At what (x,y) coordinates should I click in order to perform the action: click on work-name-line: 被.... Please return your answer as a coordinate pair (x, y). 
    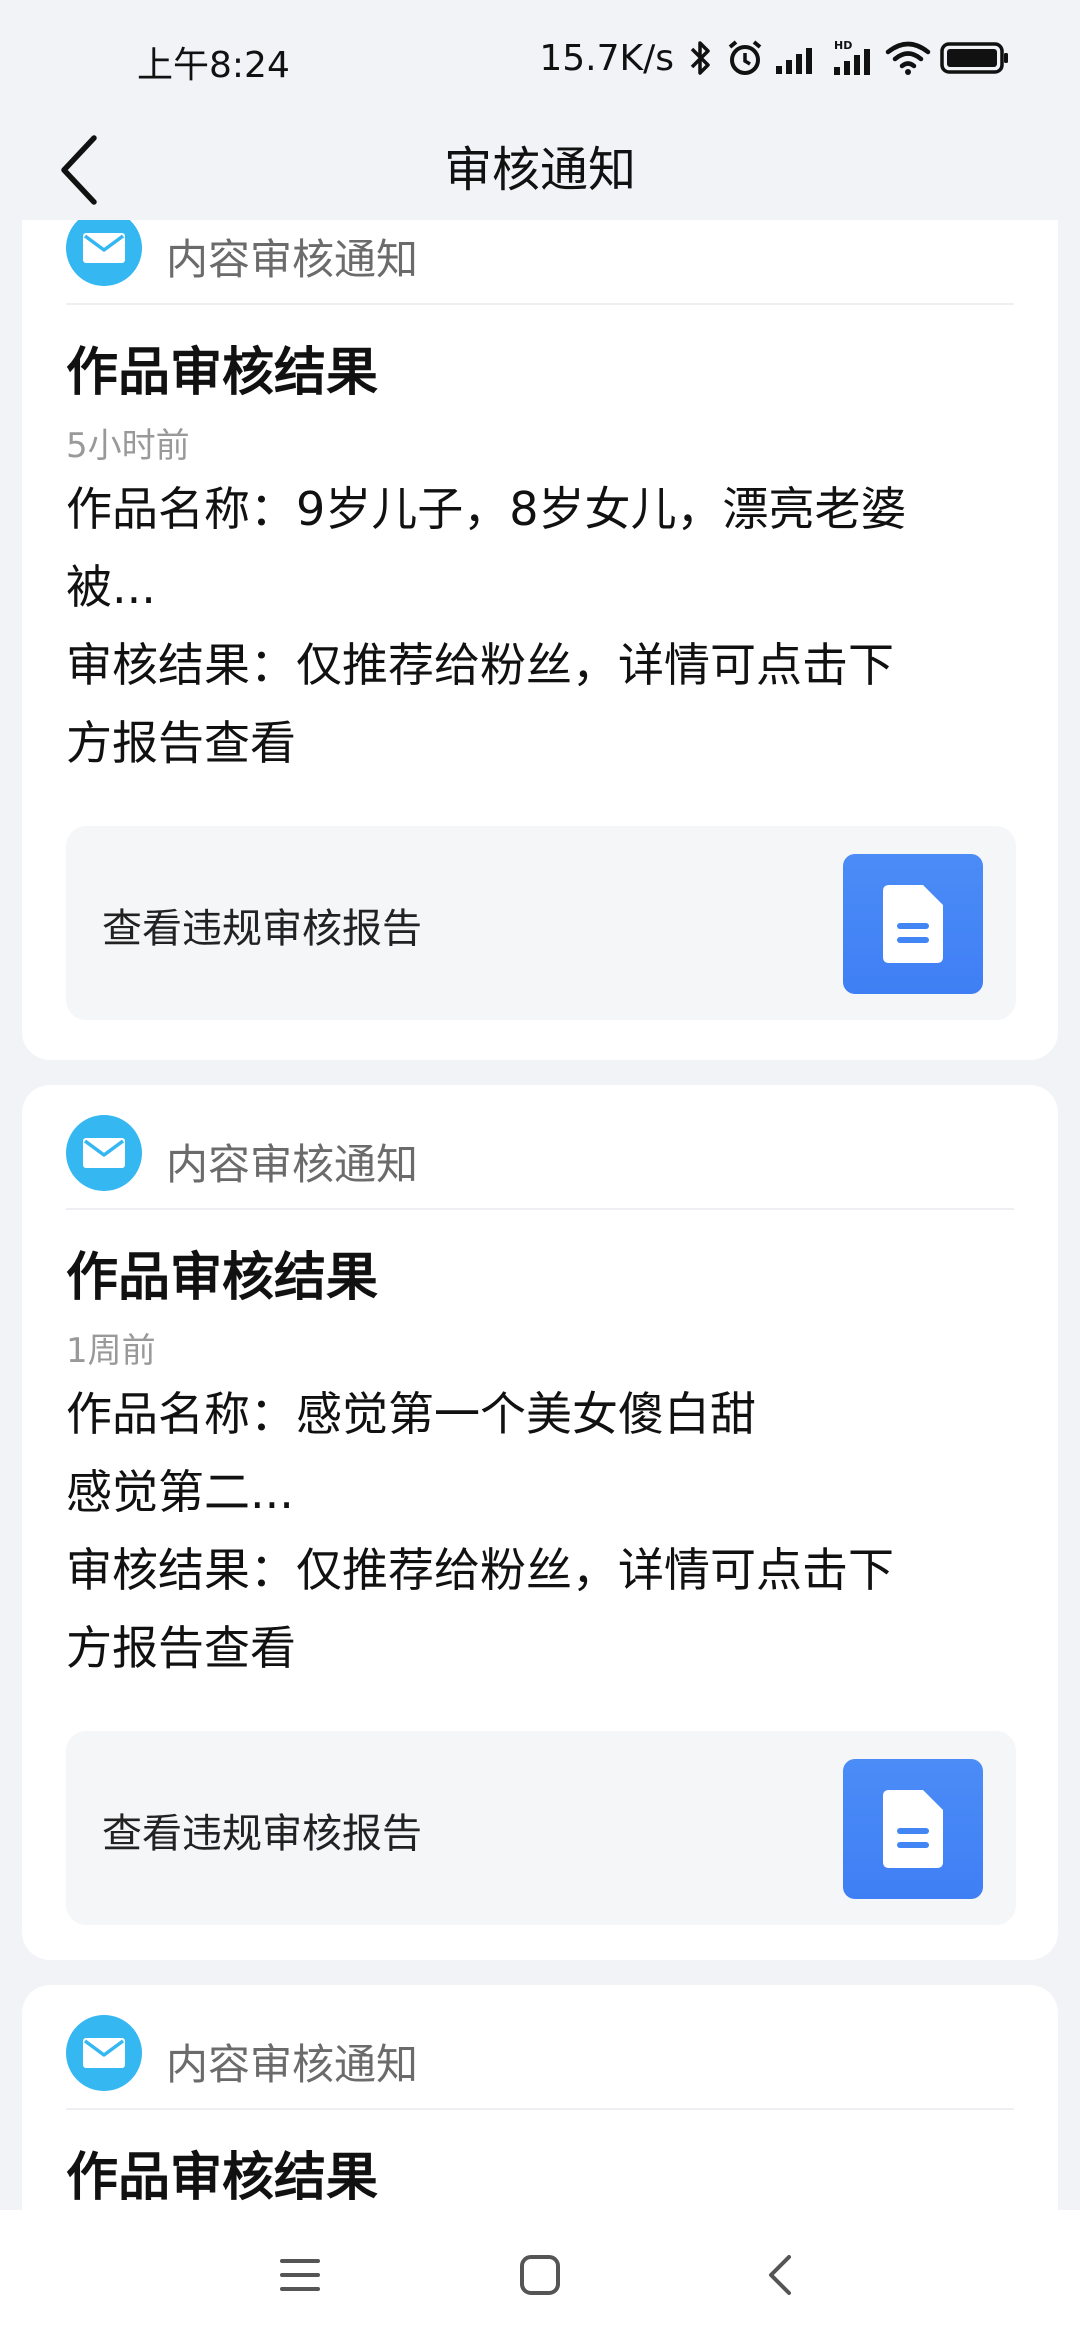
    Looking at the image, I should click on (111, 587).